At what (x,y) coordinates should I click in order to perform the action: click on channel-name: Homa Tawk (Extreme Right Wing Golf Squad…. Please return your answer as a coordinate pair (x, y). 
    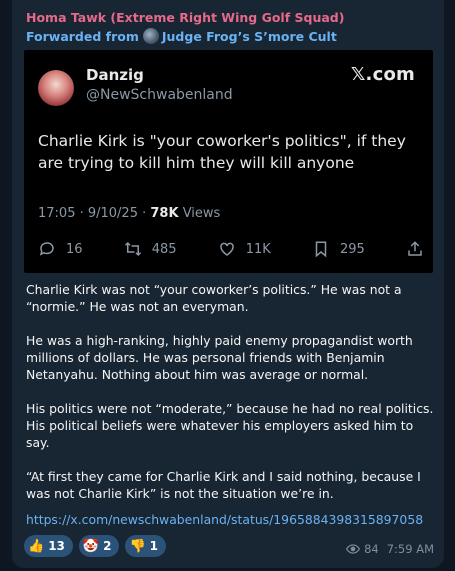
    Looking at the image, I should click on (185, 17).